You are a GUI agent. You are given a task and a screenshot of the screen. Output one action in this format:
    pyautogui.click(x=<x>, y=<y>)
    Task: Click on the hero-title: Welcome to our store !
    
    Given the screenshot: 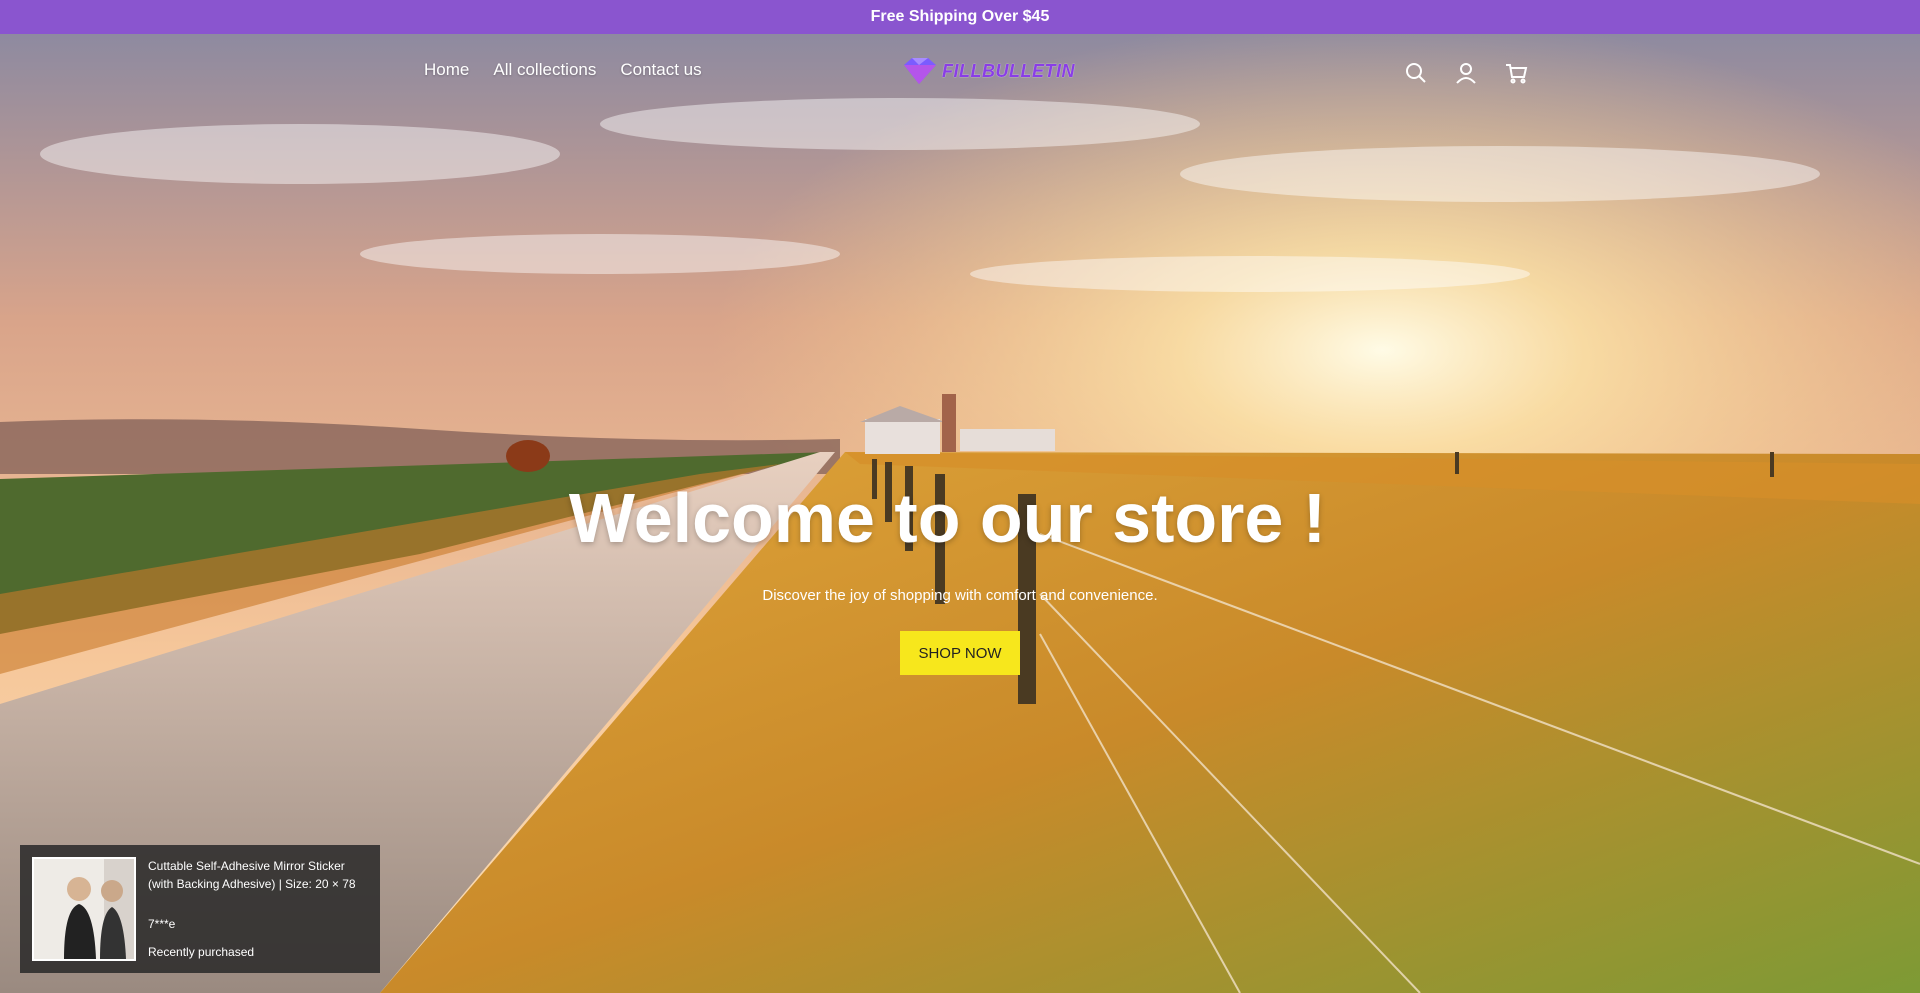 What is the action you would take?
    pyautogui.click(x=947, y=518)
    